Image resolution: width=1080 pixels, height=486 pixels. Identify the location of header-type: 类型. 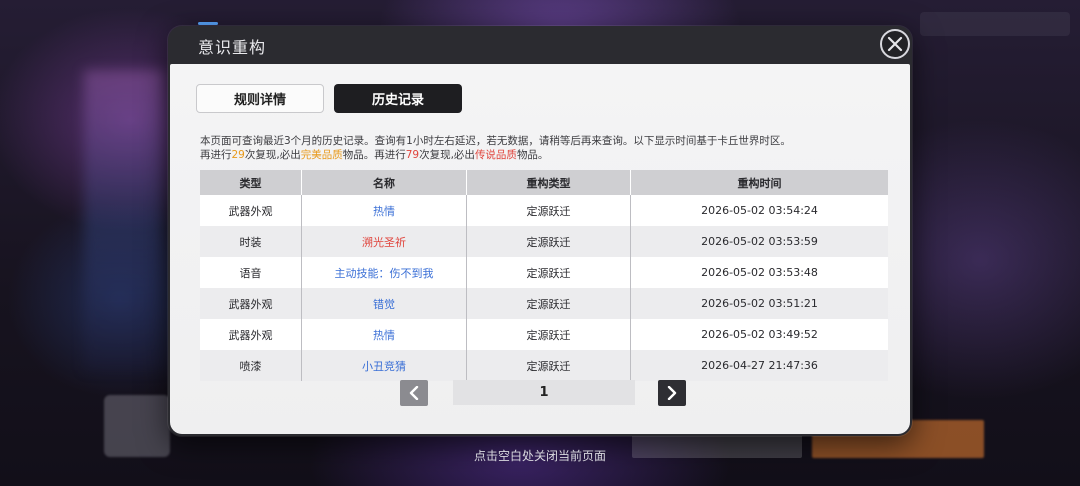
(251, 182).